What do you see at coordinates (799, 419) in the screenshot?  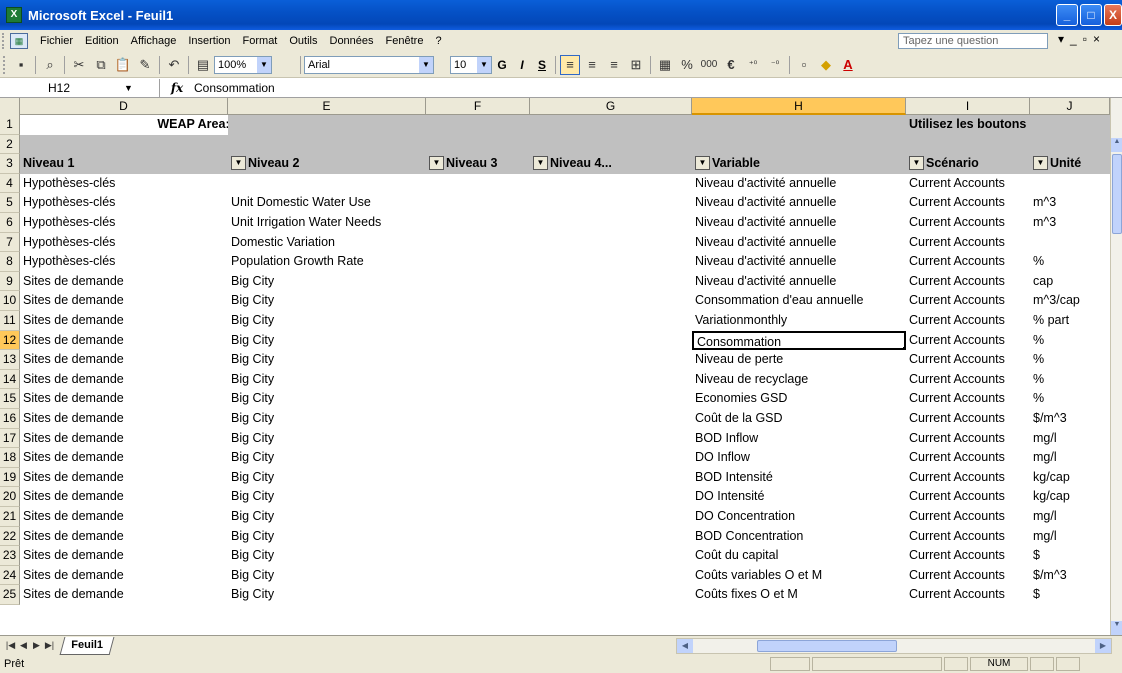 I see `cell-h16: Coût de la GSD` at bounding box center [799, 419].